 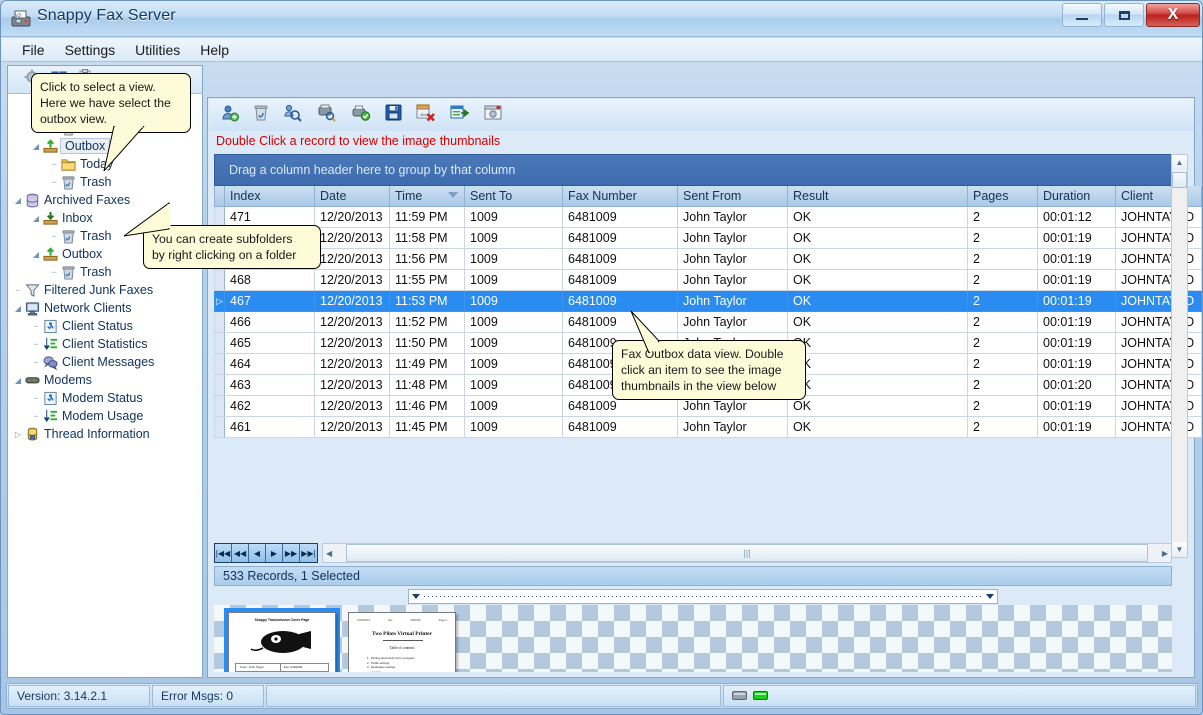 I want to click on column-header-index: Index, so click(x=269, y=196).